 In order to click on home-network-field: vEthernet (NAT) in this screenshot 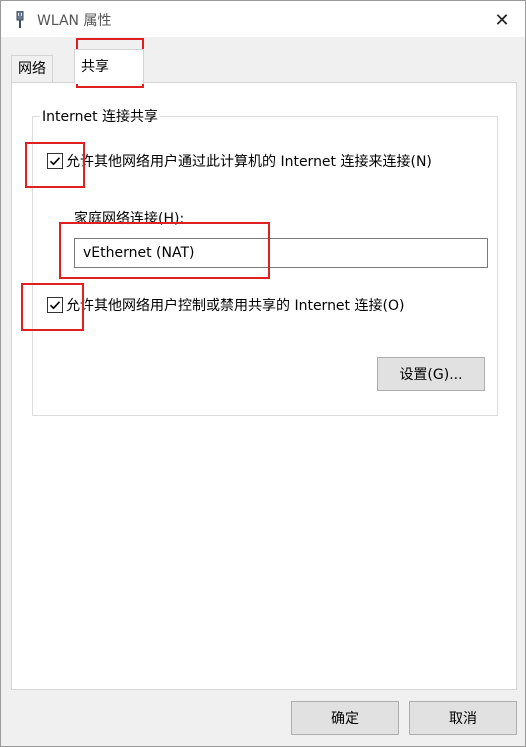, I will do `click(281, 253)`.